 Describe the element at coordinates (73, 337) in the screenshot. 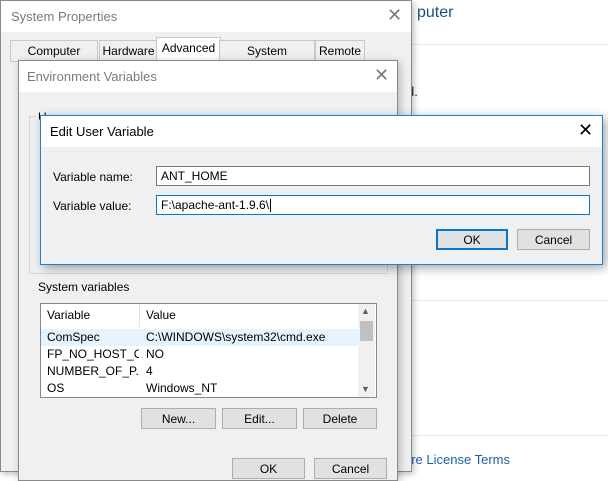

I see `variable-cell: ComSpec` at that location.